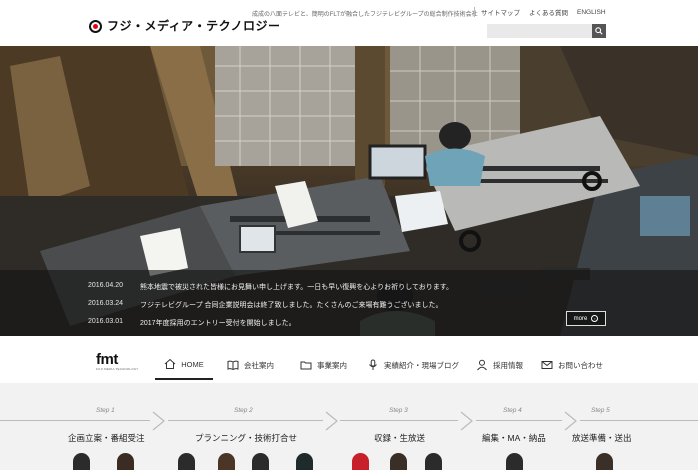 This screenshot has width=698, height=470. I want to click on site-logo: フジ・メディア・テクノロジー, so click(184, 25).